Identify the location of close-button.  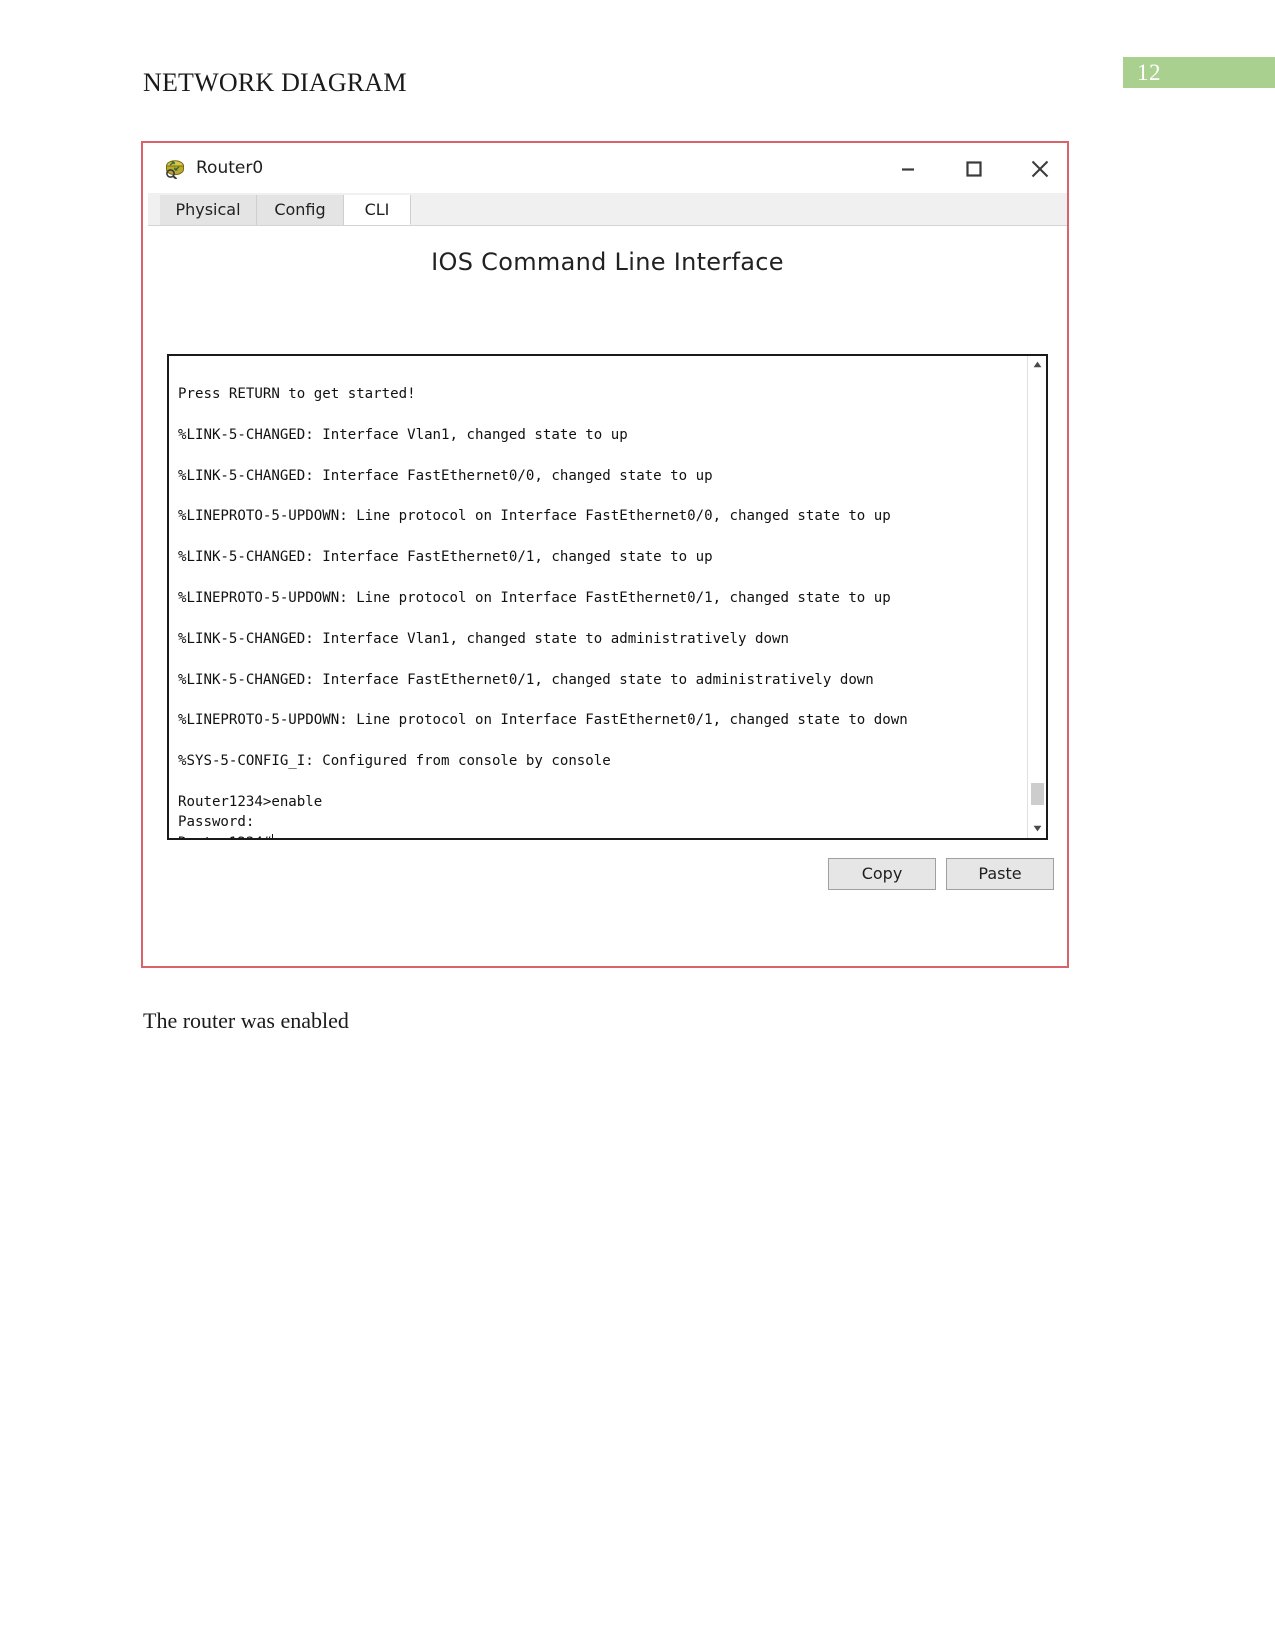
(1040, 169).